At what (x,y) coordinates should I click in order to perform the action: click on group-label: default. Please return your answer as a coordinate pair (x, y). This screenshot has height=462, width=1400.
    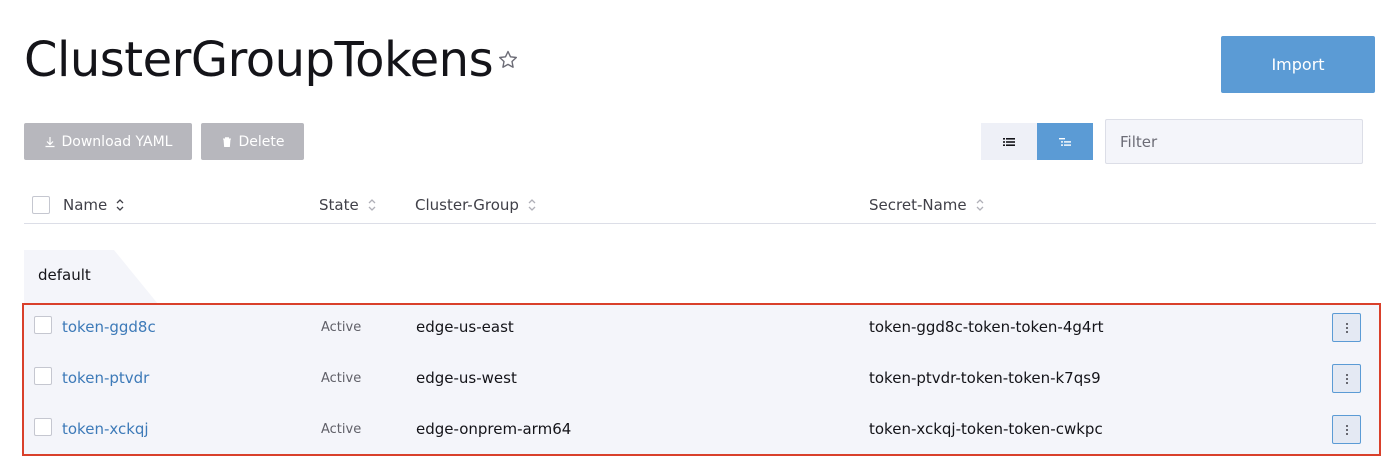
    Looking at the image, I should click on (64, 275).